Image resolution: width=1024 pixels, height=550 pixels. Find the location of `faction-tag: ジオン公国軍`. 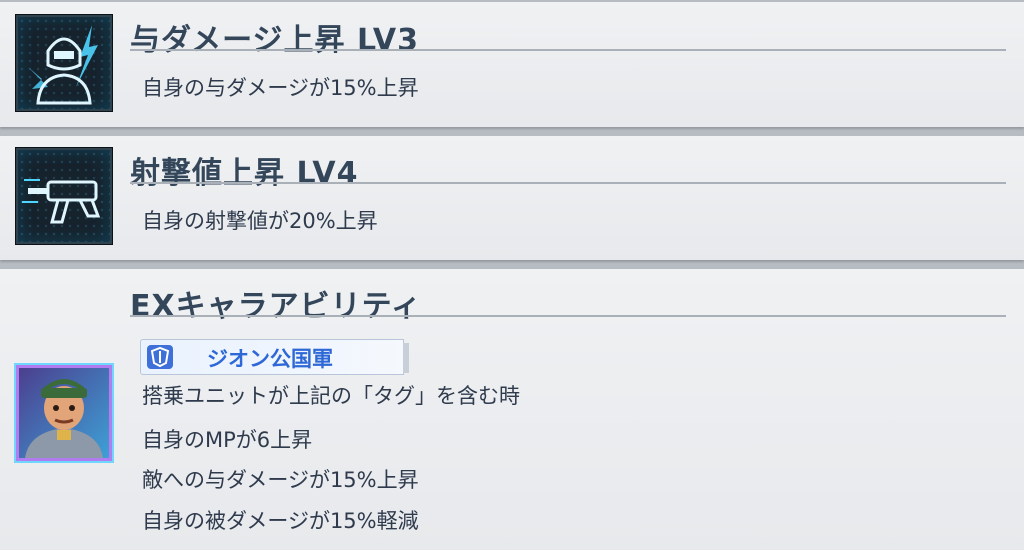

faction-tag: ジオン公国軍 is located at coordinates (274, 357).